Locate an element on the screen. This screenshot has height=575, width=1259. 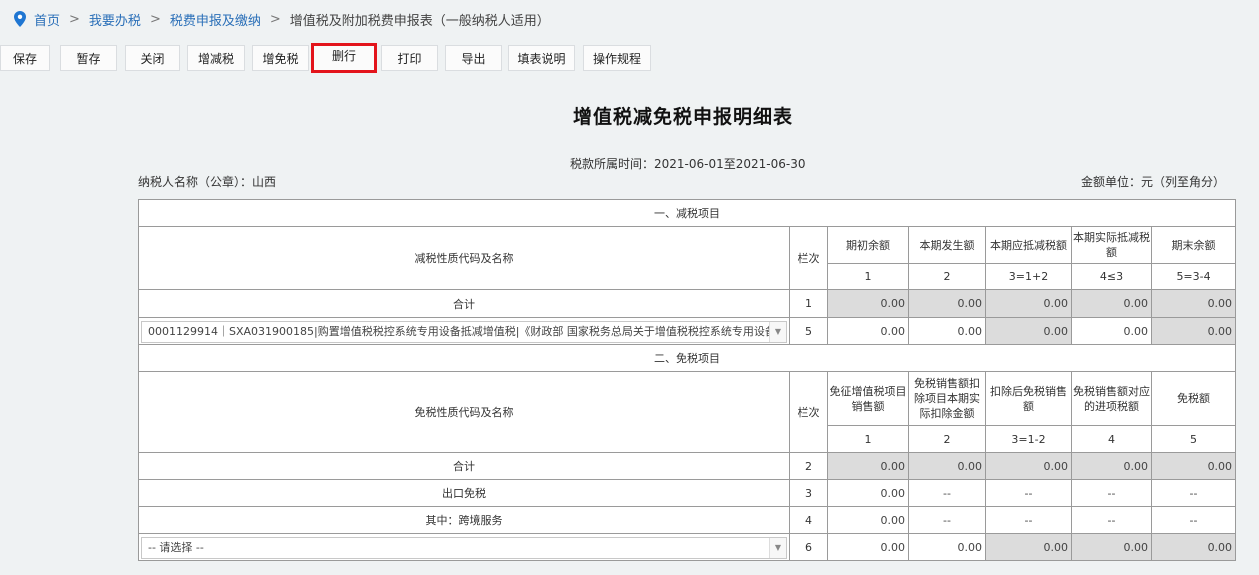
location-pin-icon is located at coordinates (20, 19).